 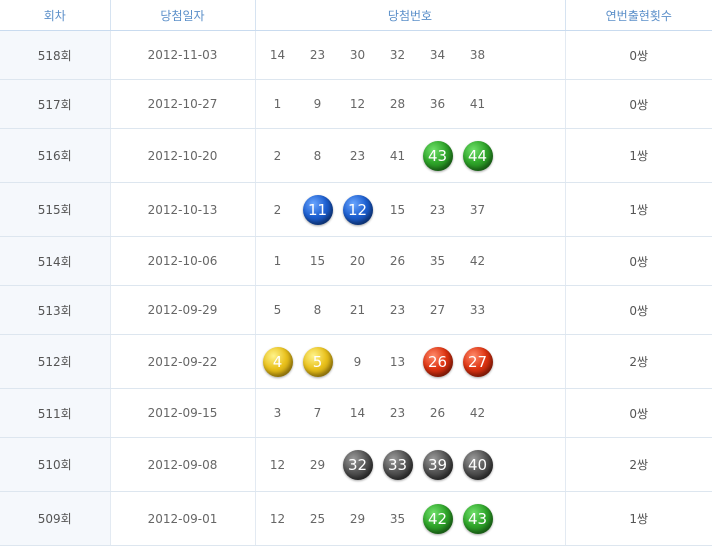 What do you see at coordinates (55, 15) in the screenshot?
I see `header-round: 회차` at bounding box center [55, 15].